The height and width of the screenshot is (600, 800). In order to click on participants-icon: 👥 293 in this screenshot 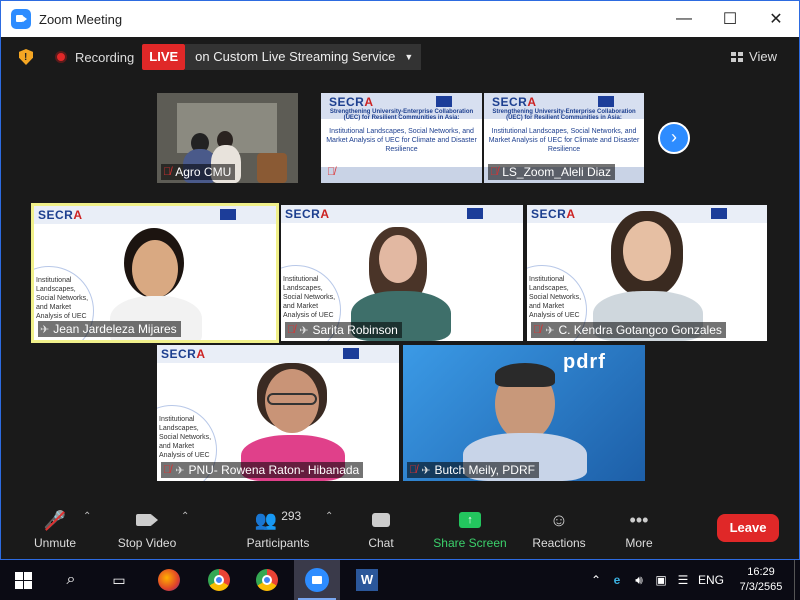, I will do `click(278, 519)`.